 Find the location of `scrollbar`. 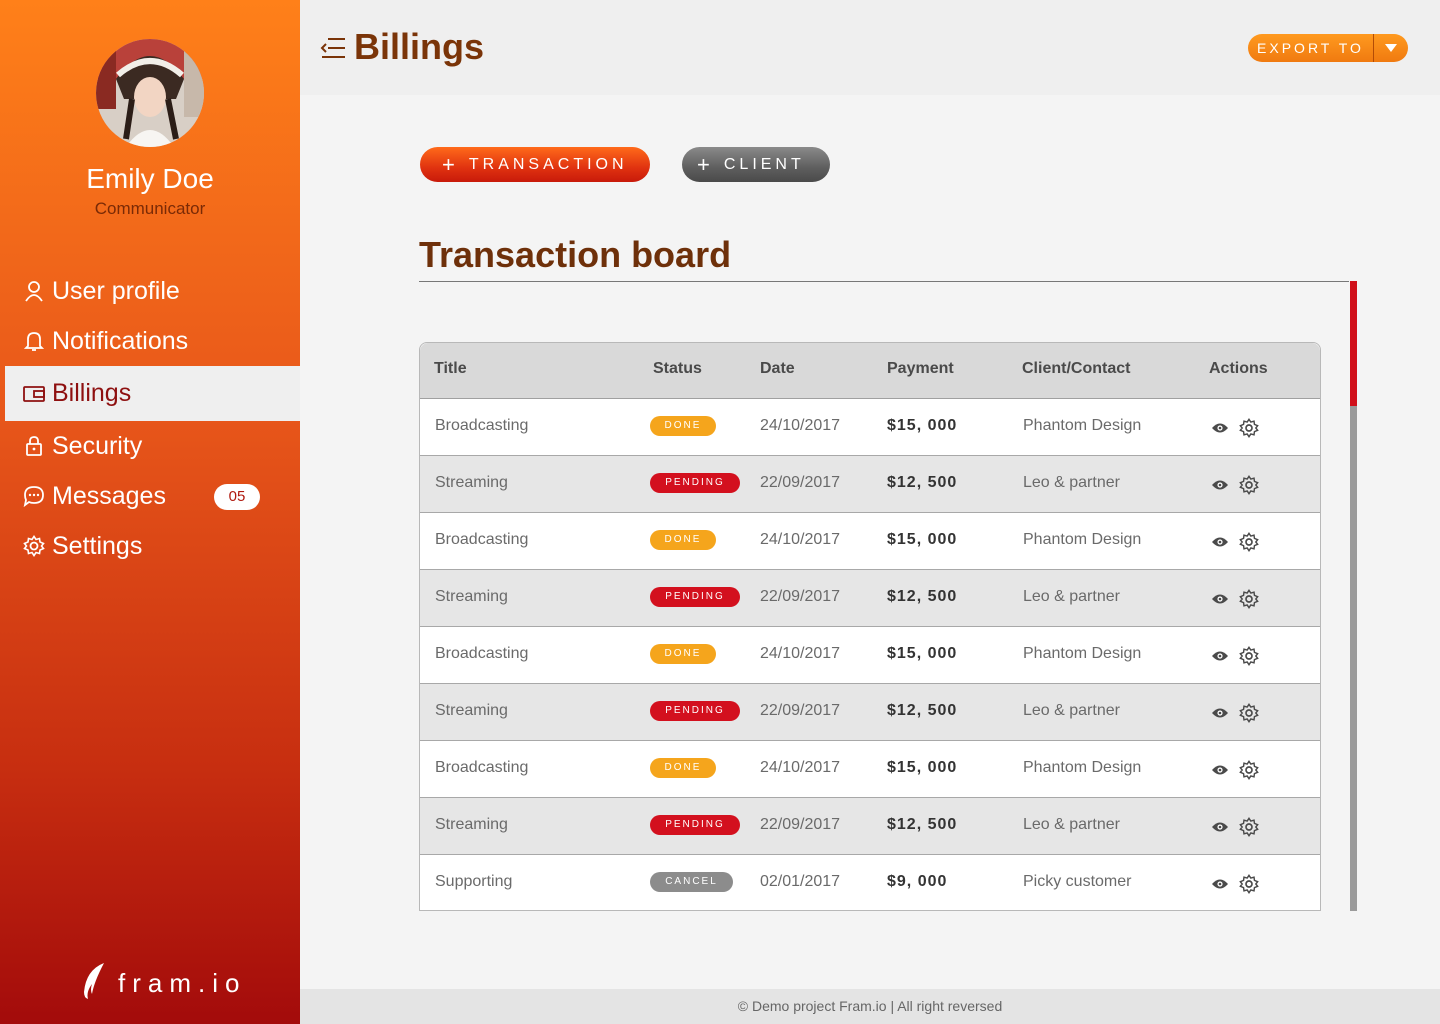

scrollbar is located at coordinates (1353, 596).